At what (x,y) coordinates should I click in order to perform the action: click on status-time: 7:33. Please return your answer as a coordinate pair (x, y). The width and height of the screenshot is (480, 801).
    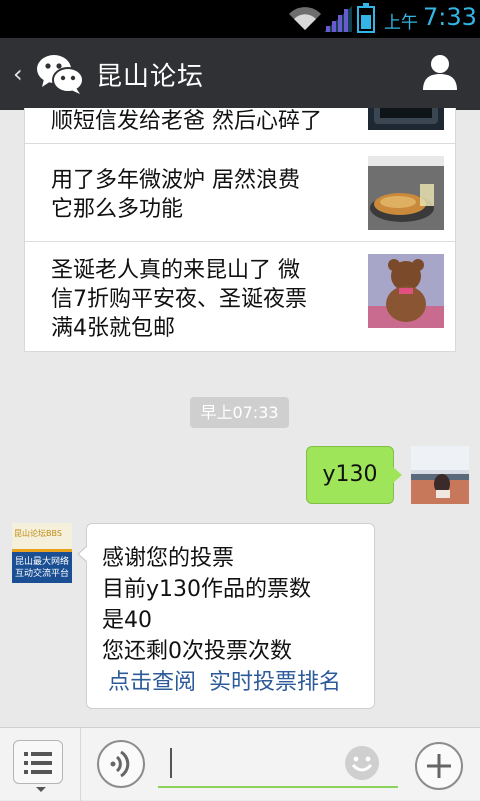
    Looking at the image, I should click on (450, 17).